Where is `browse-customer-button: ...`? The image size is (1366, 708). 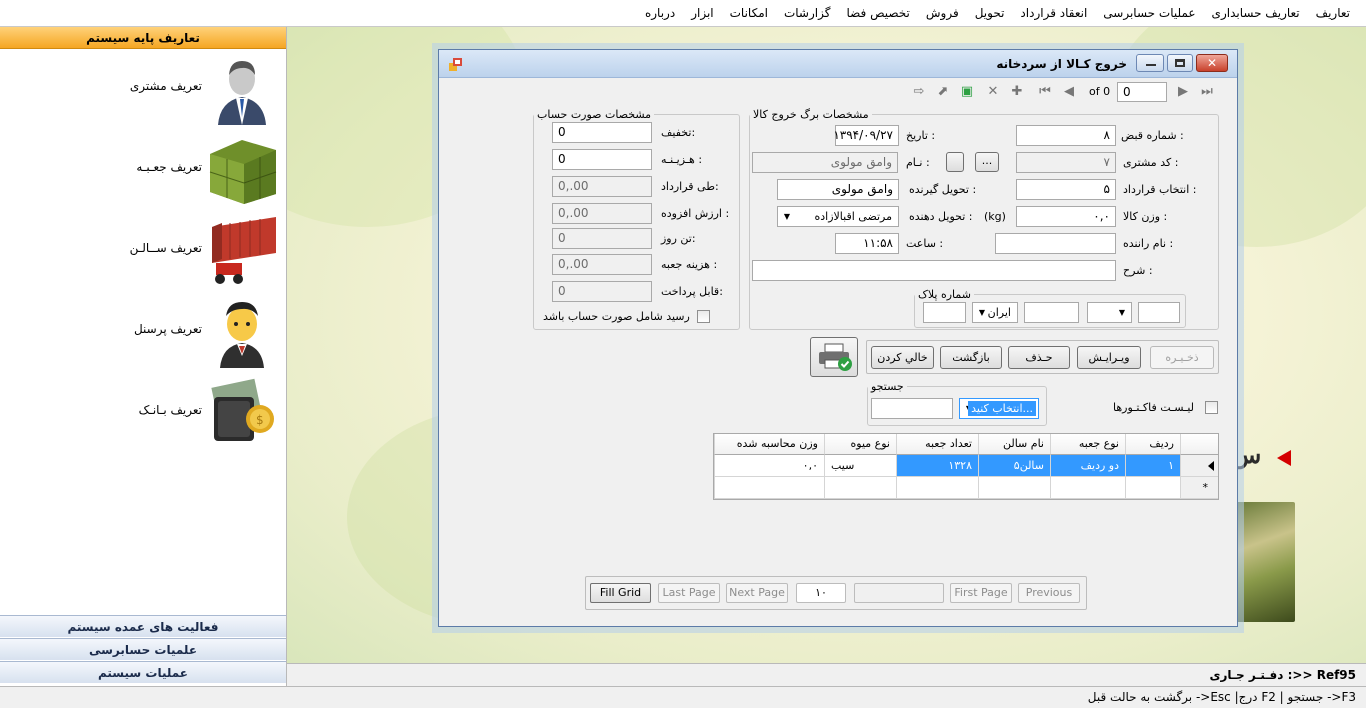
browse-customer-button: ... is located at coordinates (987, 162).